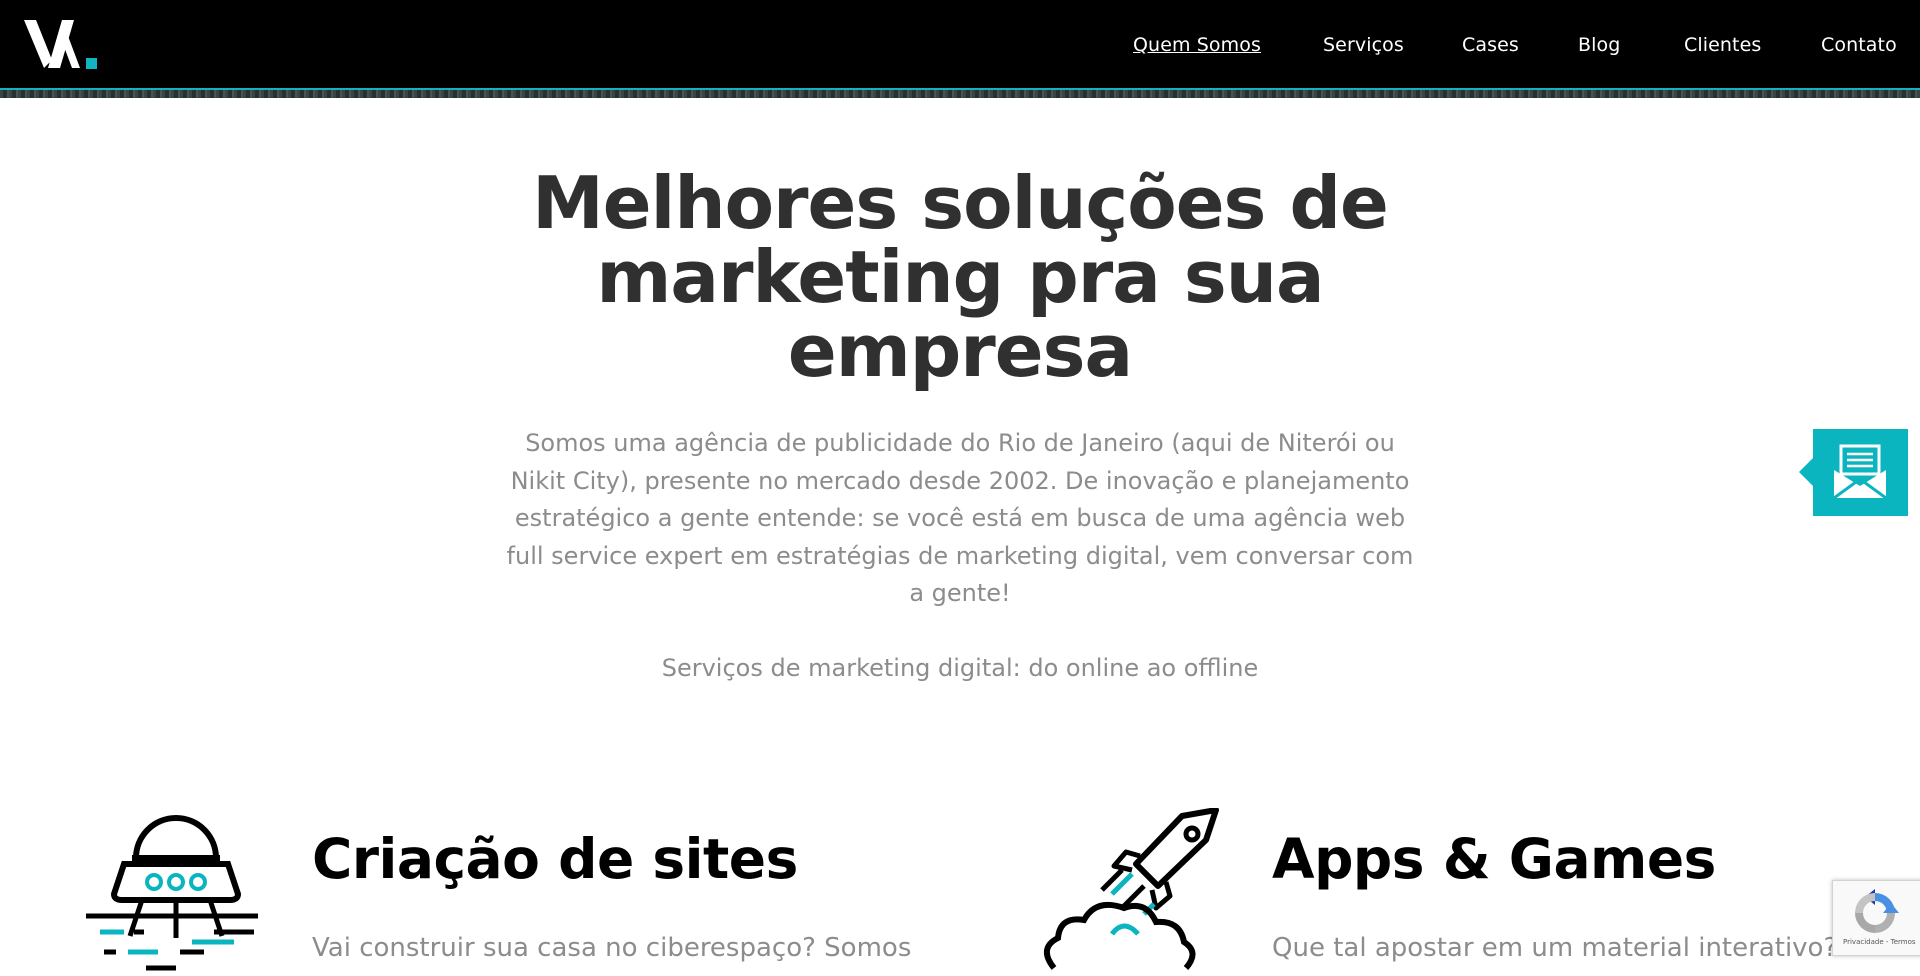 The width and height of the screenshot is (1920, 976). I want to click on rocket-cloud-icon, so click(1135, 891).